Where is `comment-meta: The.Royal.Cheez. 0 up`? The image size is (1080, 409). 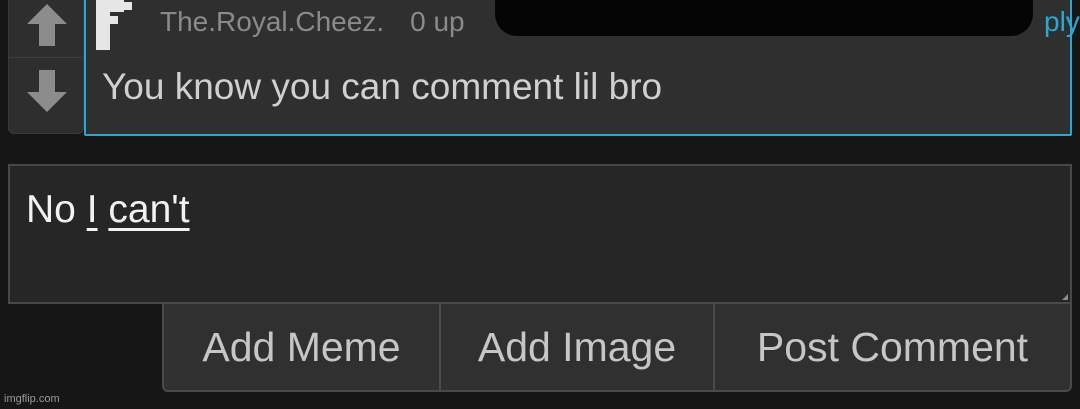
comment-meta: The.Royal.Cheez. 0 up is located at coordinates (312, 22).